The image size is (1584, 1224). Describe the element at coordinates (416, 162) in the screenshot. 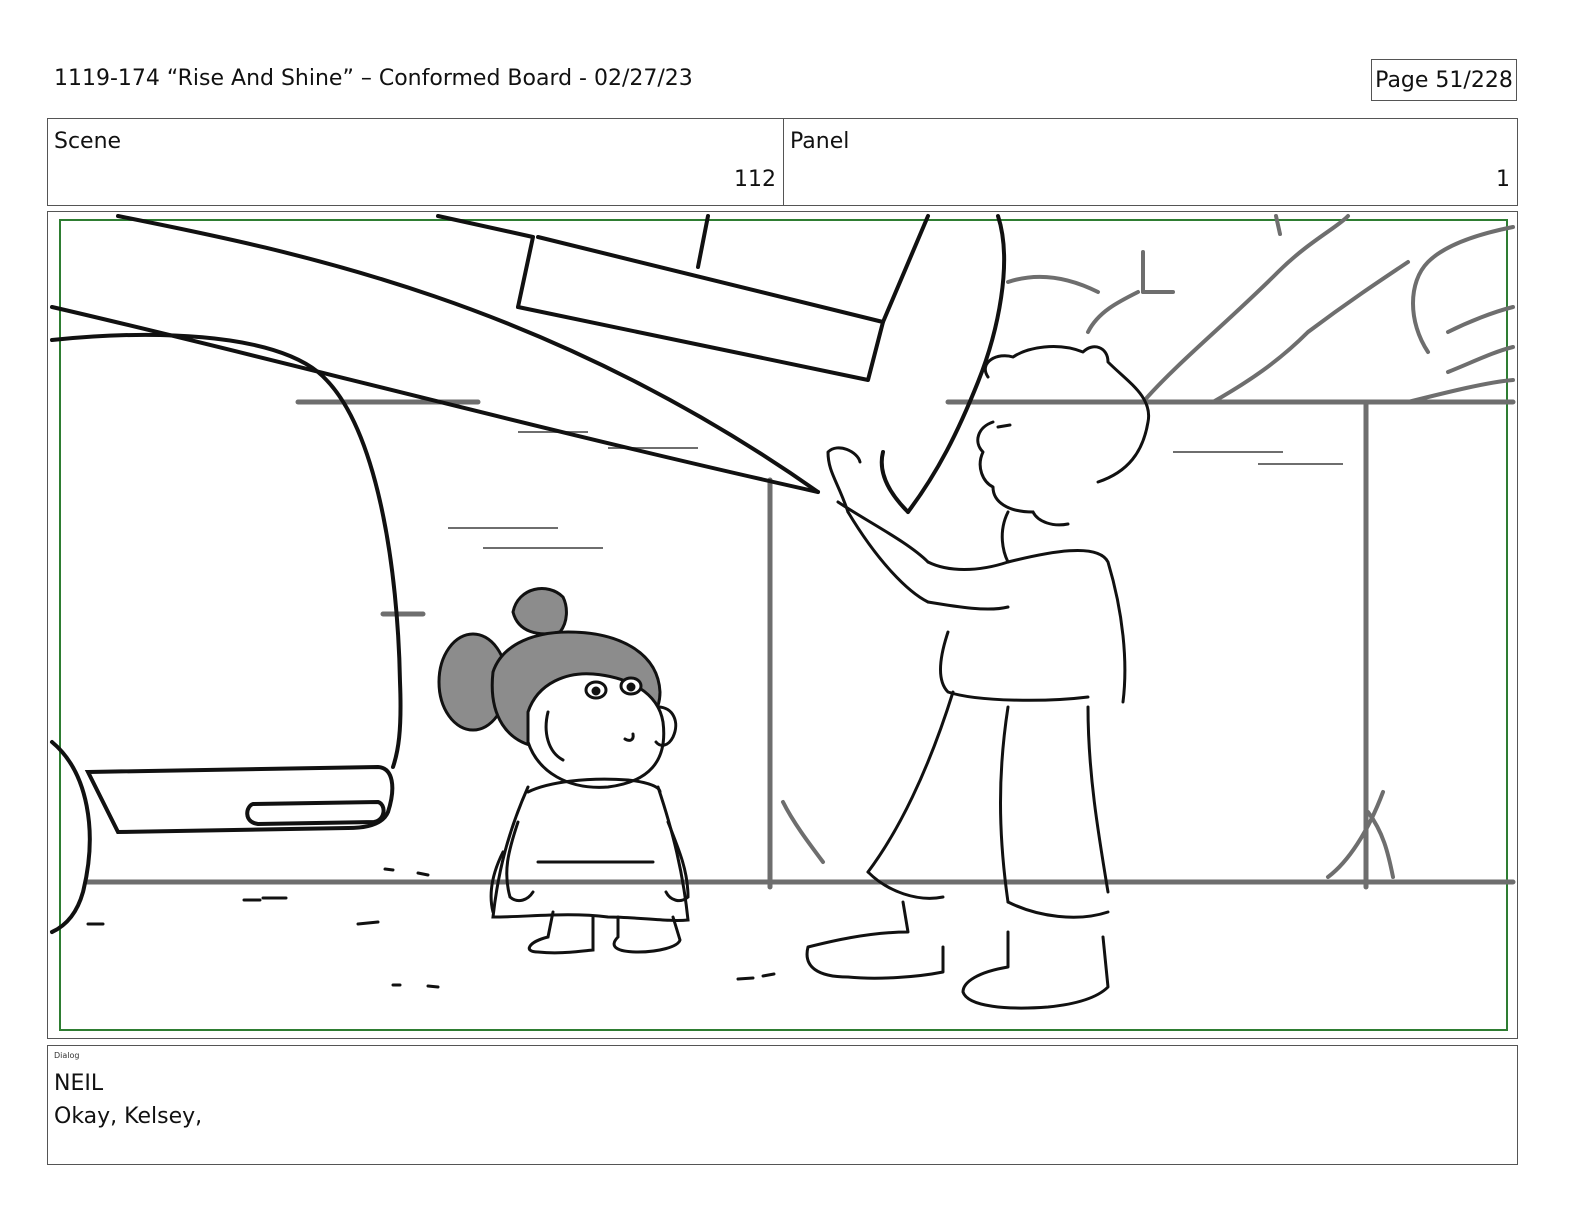

I see `scene-cell: Scene 112` at that location.